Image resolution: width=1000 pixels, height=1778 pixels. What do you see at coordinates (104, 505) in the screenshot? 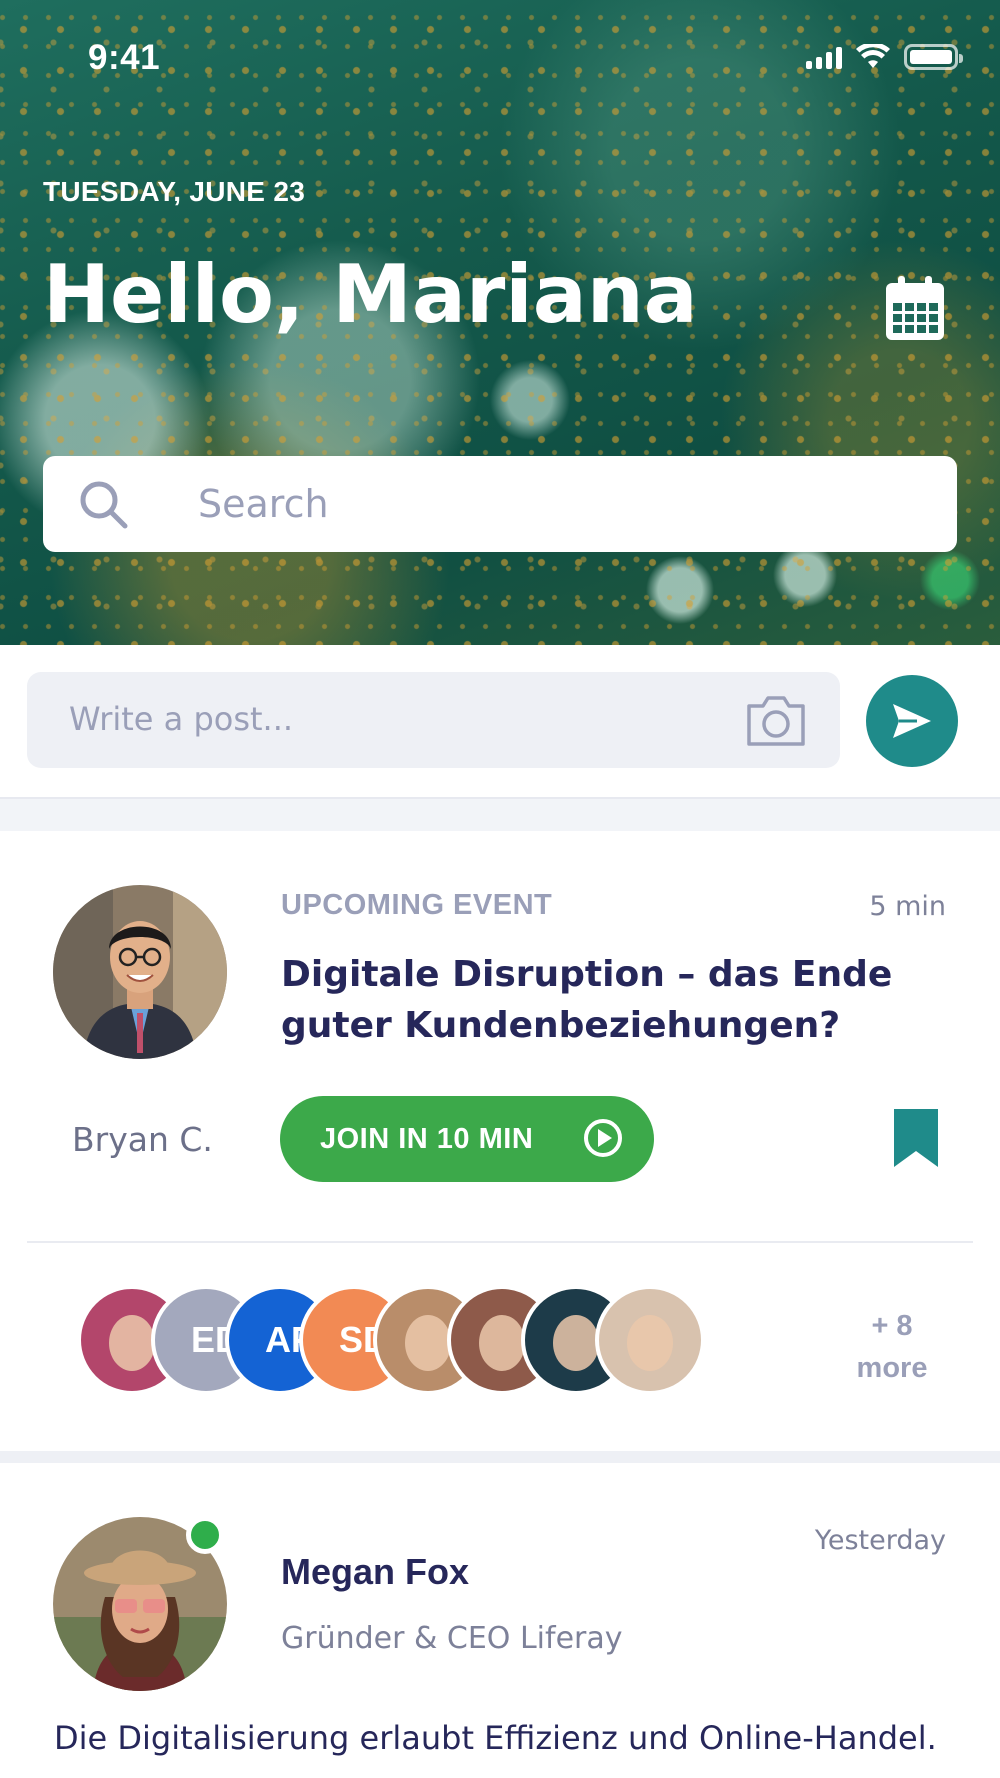
I see `search-icon` at bounding box center [104, 505].